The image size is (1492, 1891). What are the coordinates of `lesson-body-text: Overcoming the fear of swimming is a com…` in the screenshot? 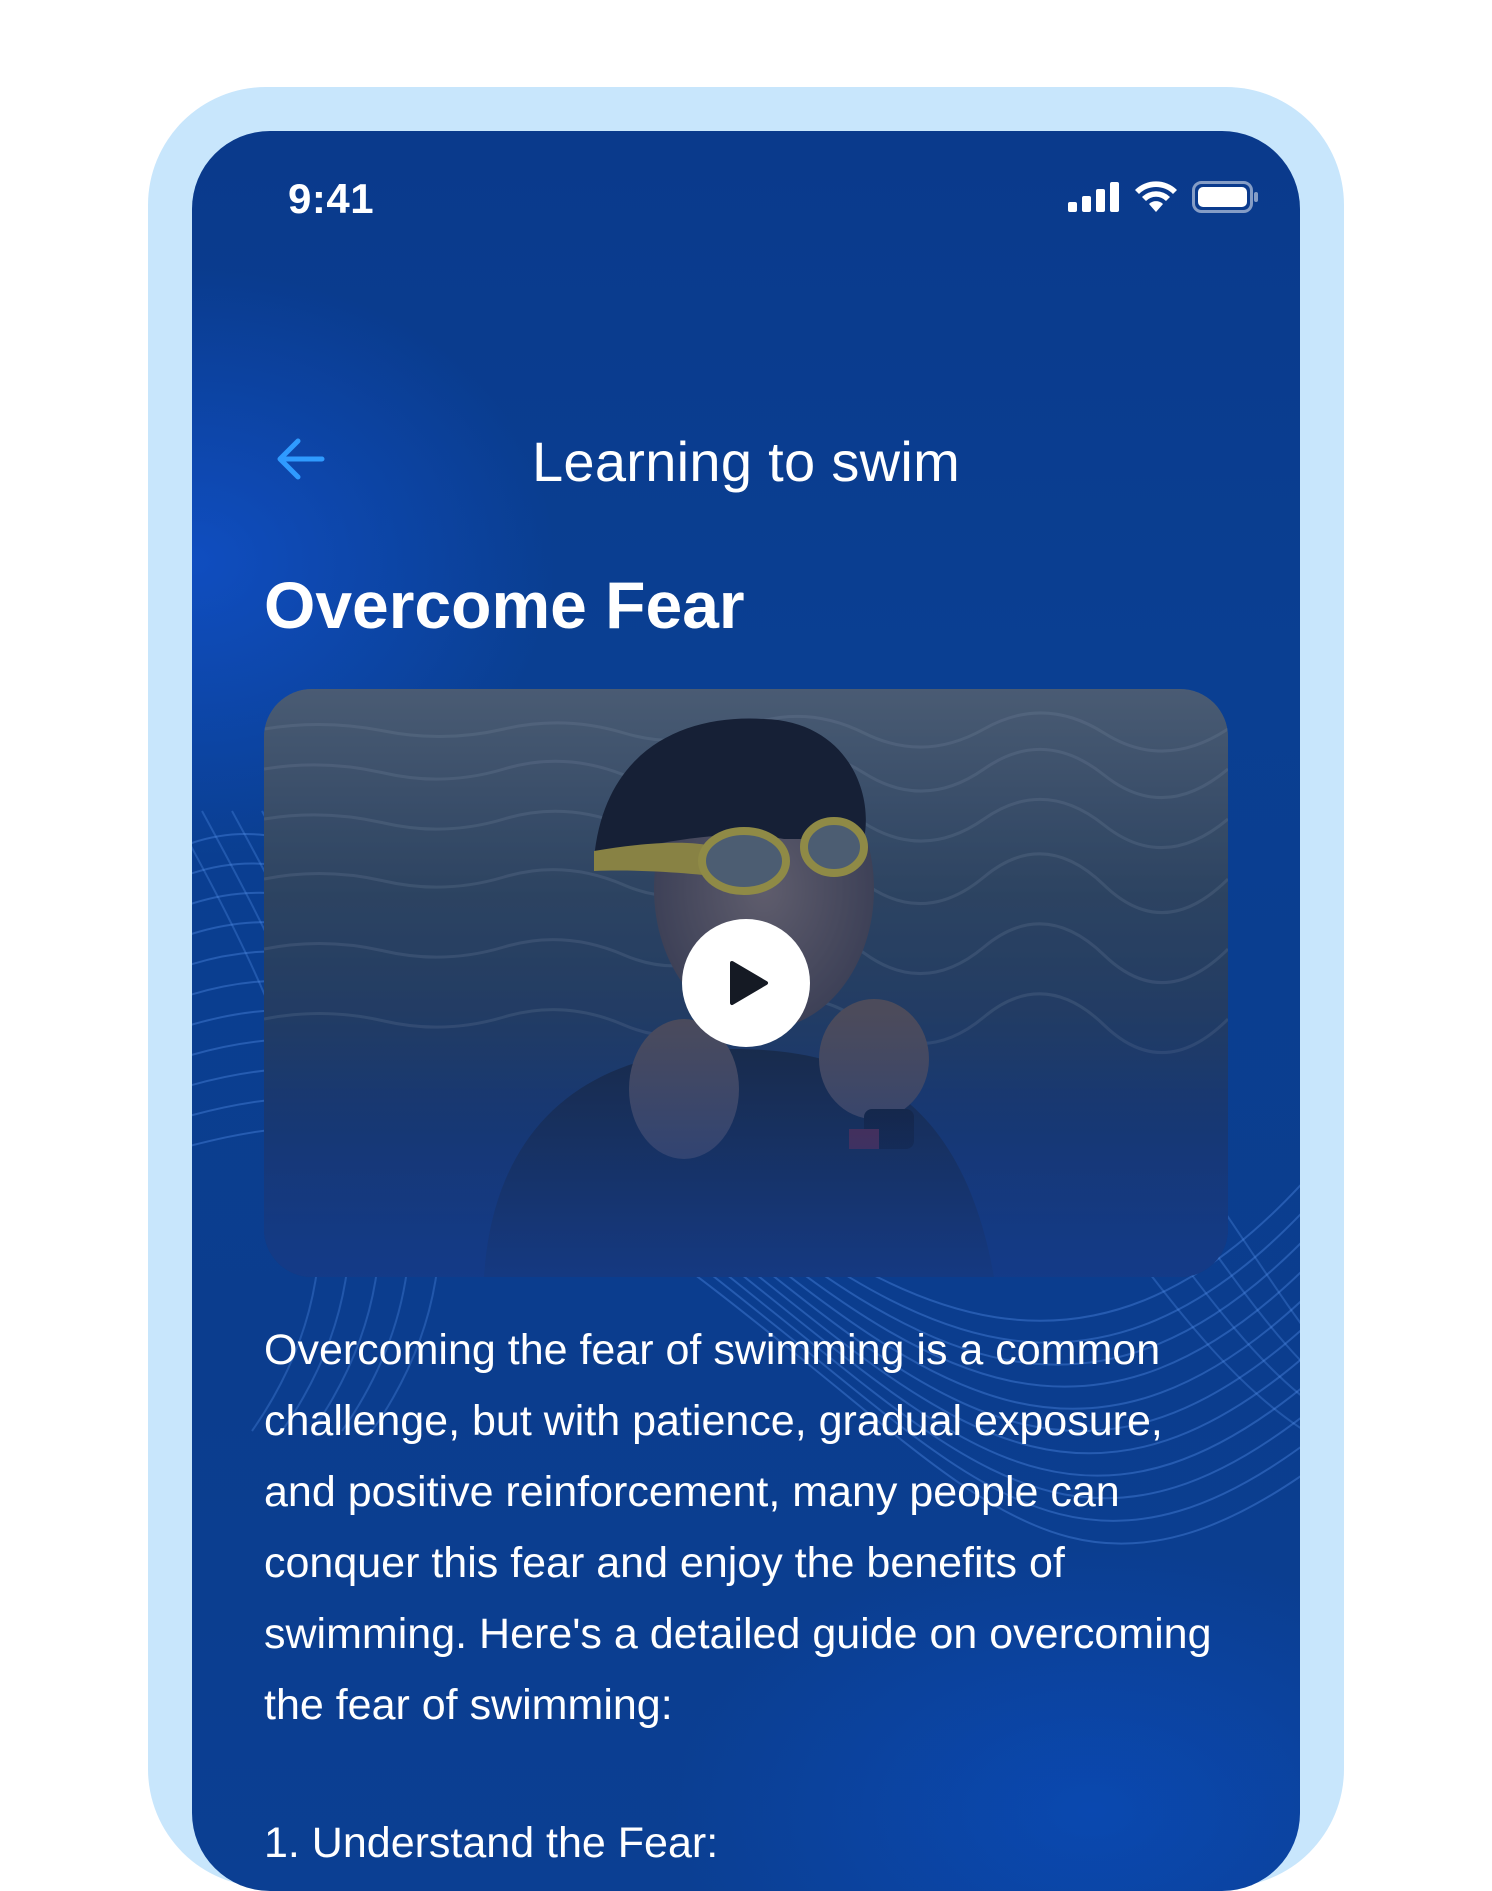 It's located at (738, 1527).